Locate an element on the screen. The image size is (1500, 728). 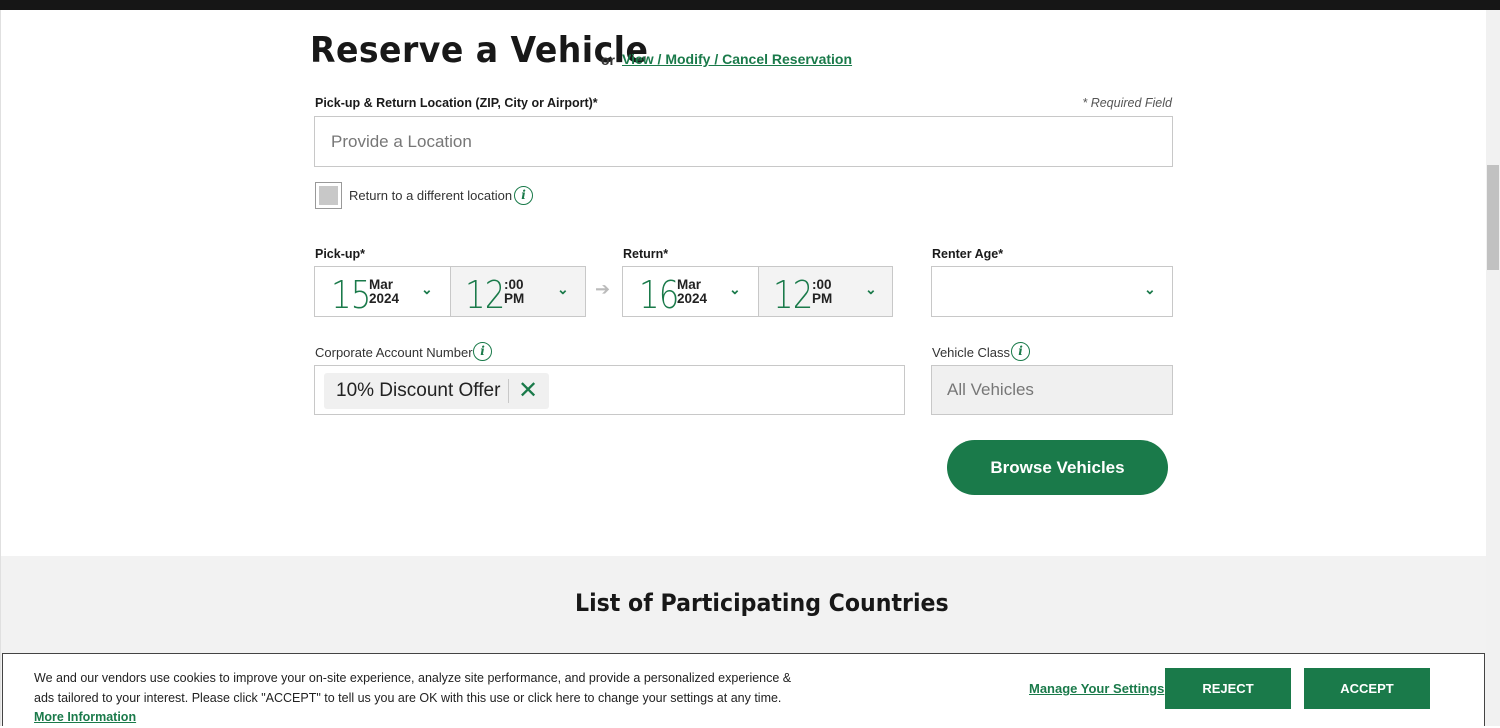
or-text: or is located at coordinates (608, 60).